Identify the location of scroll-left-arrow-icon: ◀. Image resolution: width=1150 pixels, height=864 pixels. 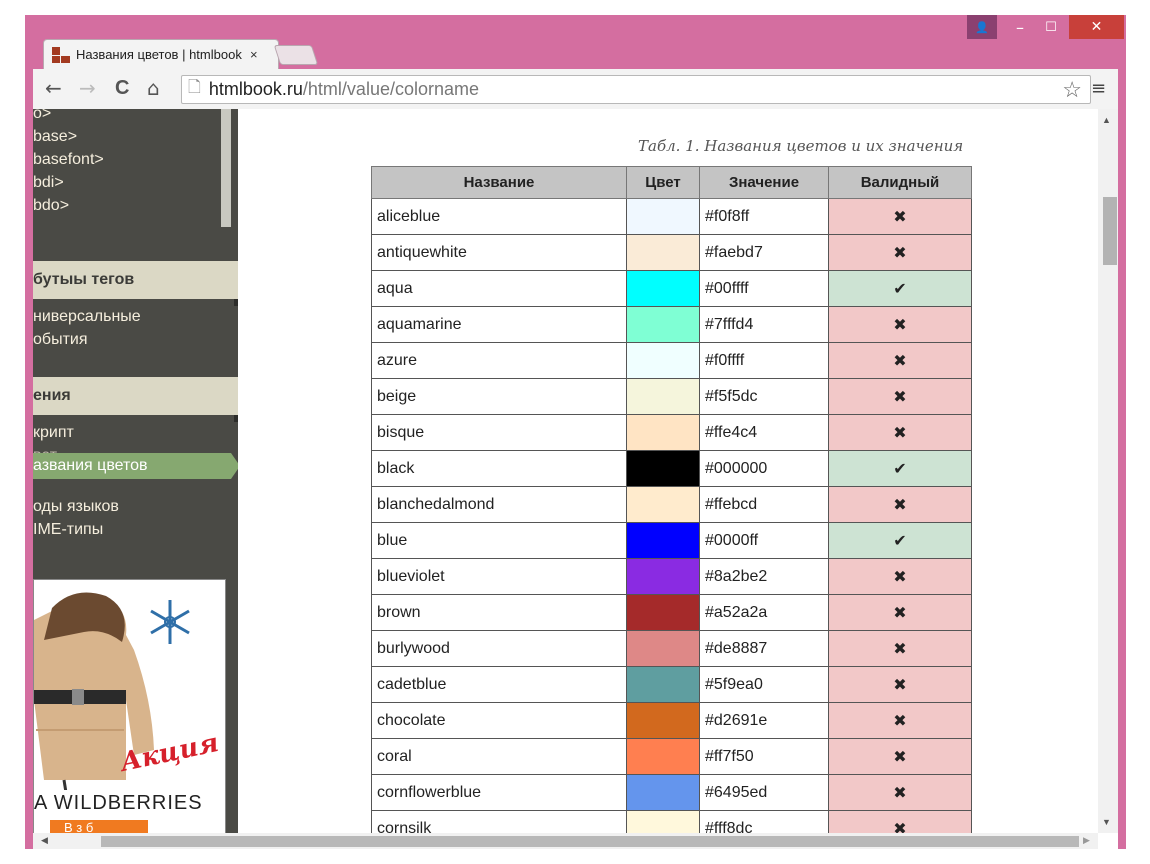
(44, 840).